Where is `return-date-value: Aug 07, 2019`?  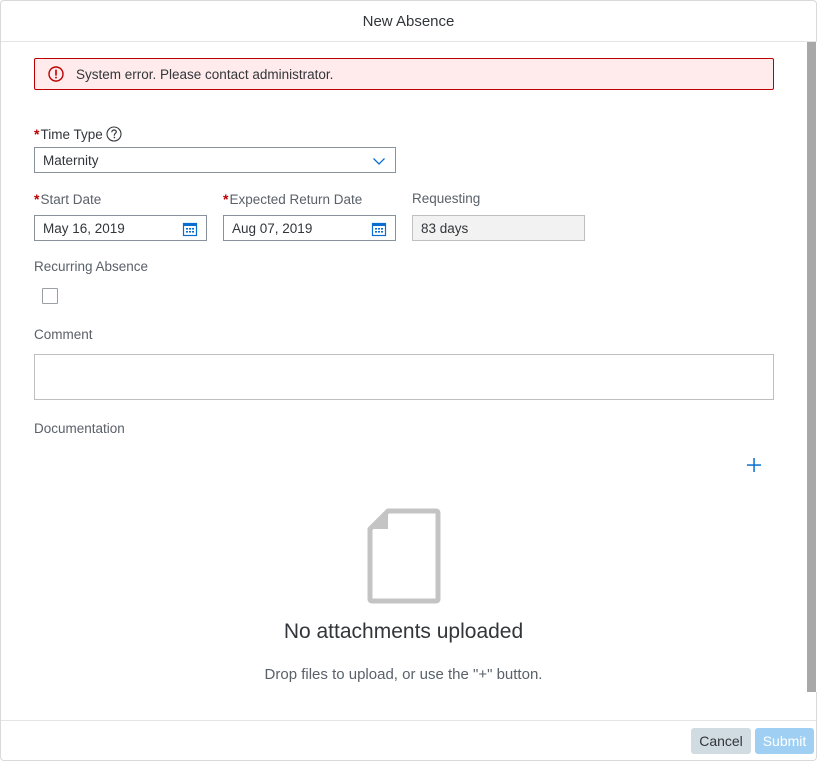
return-date-value: Aug 07, 2019 is located at coordinates (272, 228).